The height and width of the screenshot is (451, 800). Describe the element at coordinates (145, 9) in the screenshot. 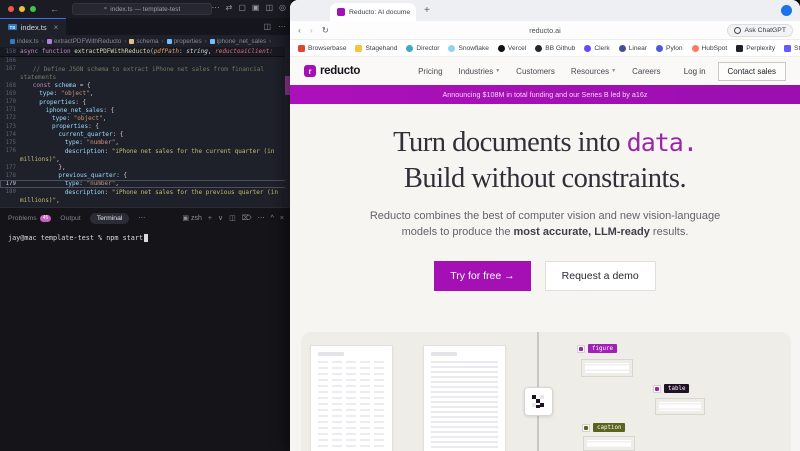

I see `workspace-title: index.ts — template-test` at that location.